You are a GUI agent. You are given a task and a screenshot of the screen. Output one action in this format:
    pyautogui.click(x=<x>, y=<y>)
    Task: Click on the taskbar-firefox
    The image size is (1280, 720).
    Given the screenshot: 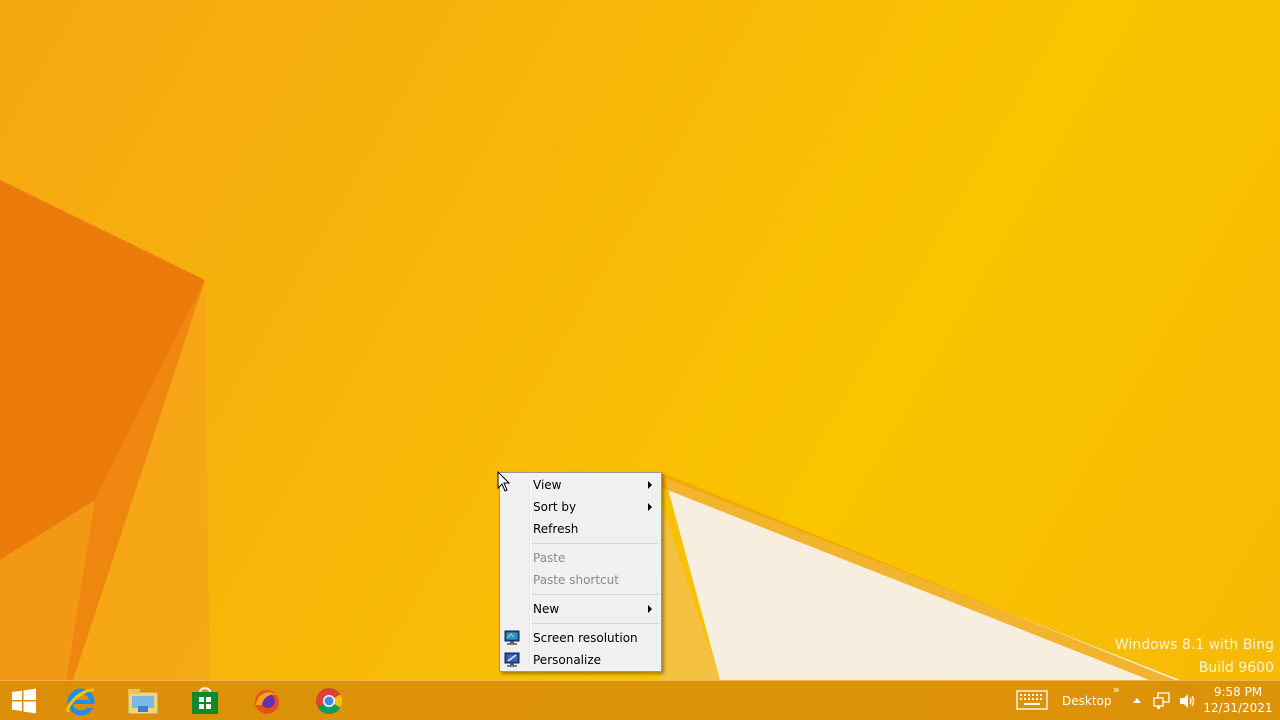 What is the action you would take?
    pyautogui.click(x=267, y=700)
    